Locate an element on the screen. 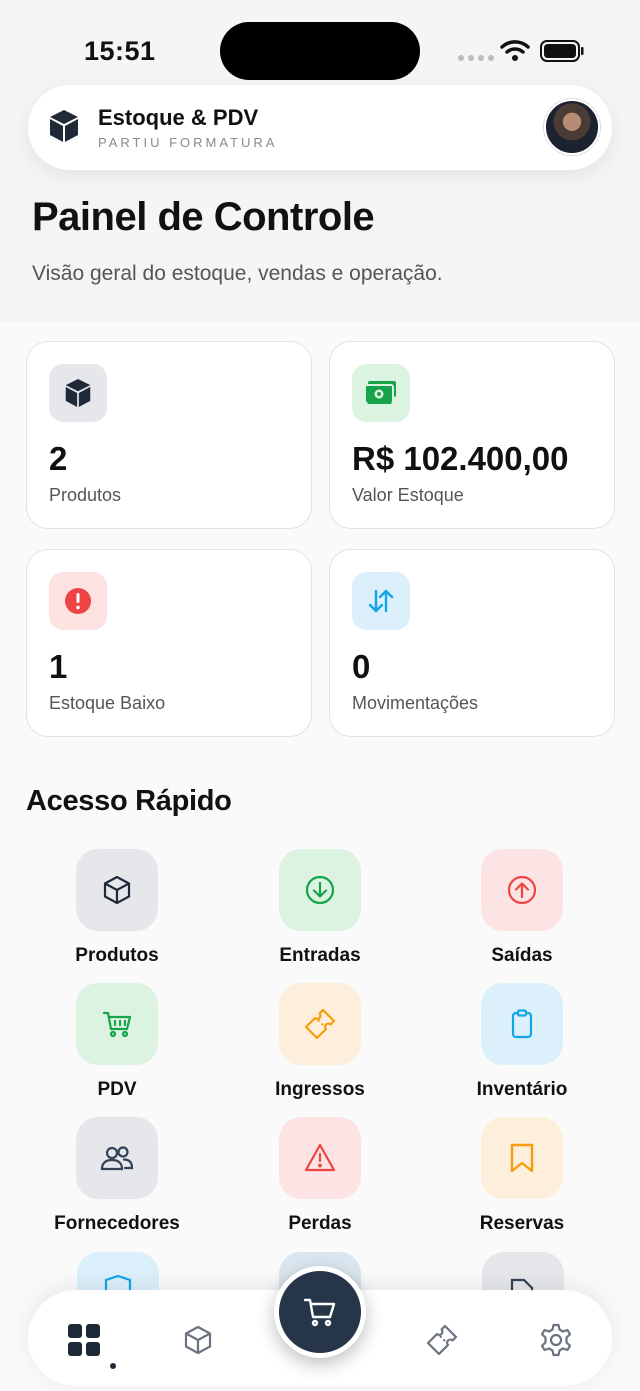 This screenshot has height=1391, width=640. status-bar: 15:51 is located at coordinates (320, 45).